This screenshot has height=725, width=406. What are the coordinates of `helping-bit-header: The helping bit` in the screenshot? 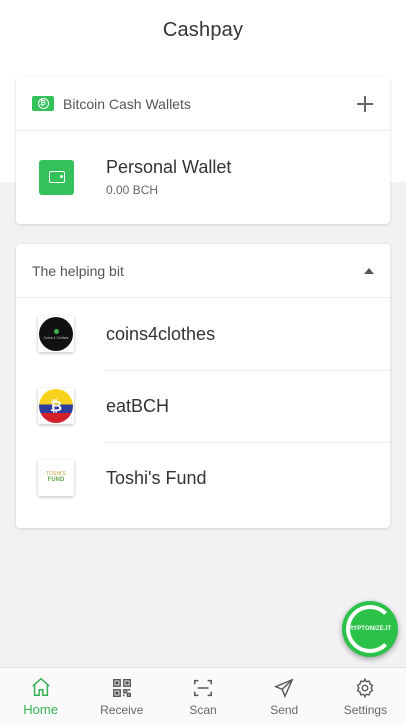 It's located at (203, 271).